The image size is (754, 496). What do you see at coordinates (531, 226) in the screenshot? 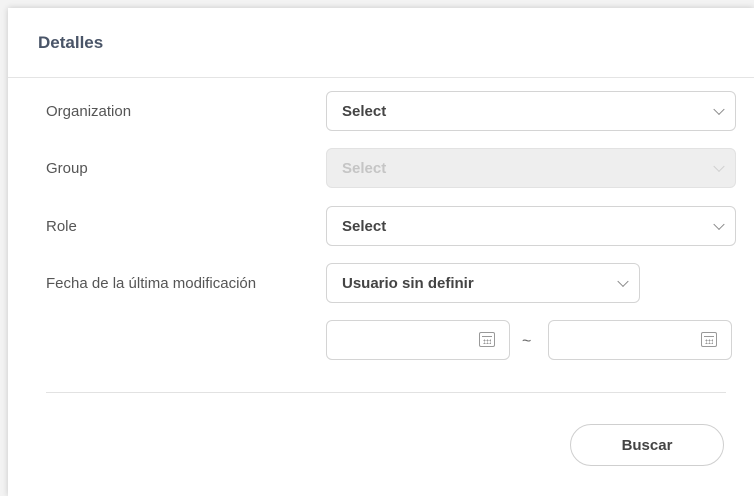
I see `role-select: Select` at bounding box center [531, 226].